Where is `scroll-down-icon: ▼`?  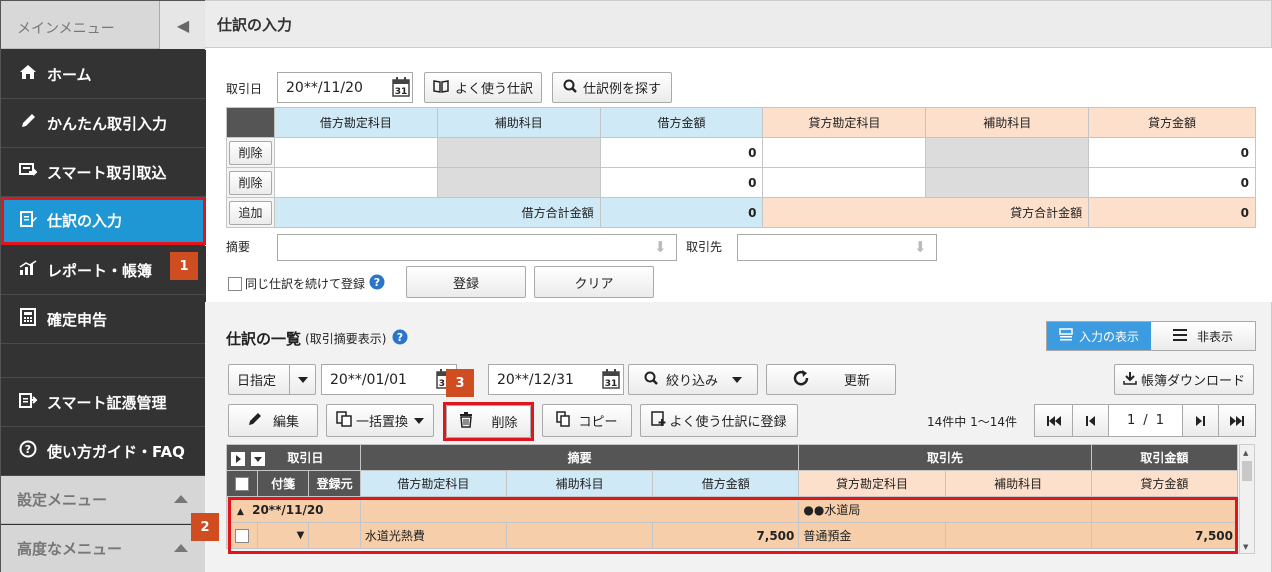 scroll-down-icon: ▼ is located at coordinates (1245, 547).